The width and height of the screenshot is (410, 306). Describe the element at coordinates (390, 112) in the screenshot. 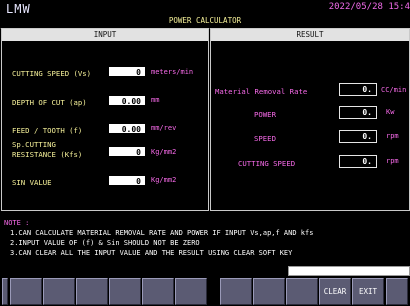

I see `power-unit: Kw` at that location.